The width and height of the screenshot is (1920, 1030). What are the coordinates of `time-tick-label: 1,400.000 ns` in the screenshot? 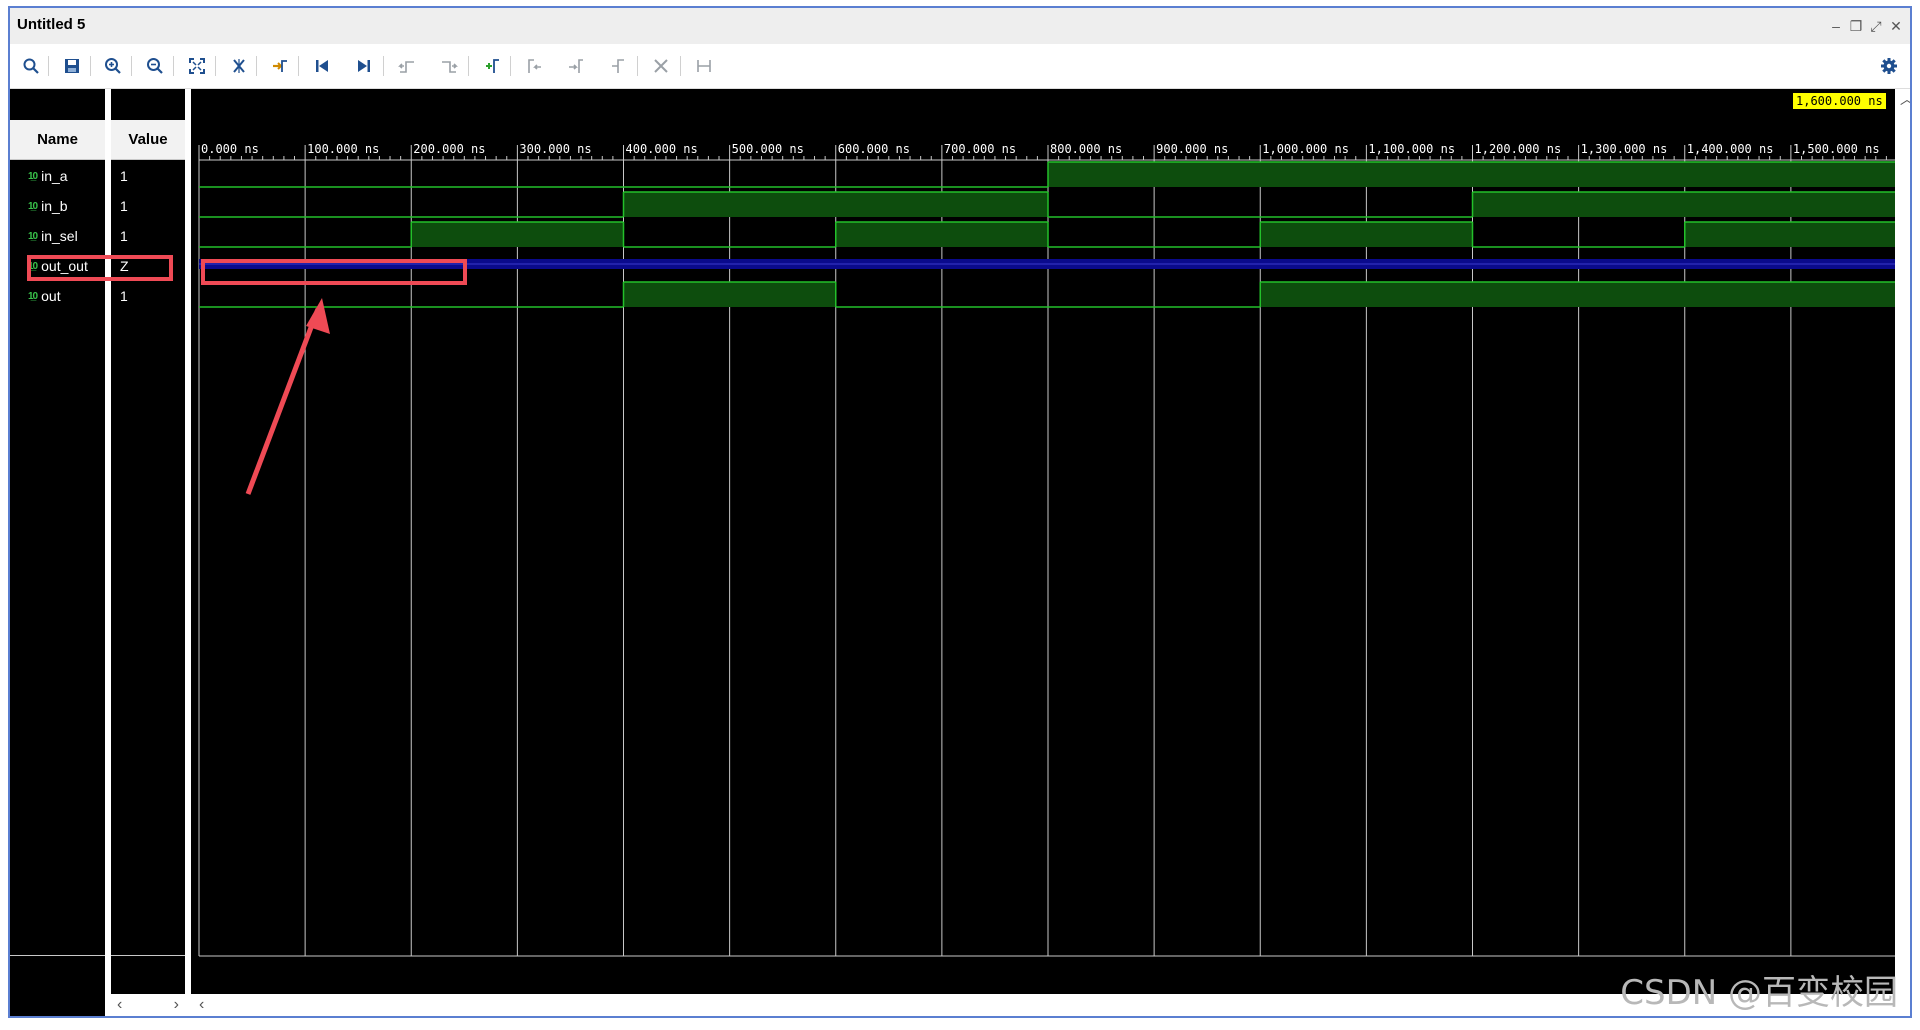 It's located at (1730, 149).